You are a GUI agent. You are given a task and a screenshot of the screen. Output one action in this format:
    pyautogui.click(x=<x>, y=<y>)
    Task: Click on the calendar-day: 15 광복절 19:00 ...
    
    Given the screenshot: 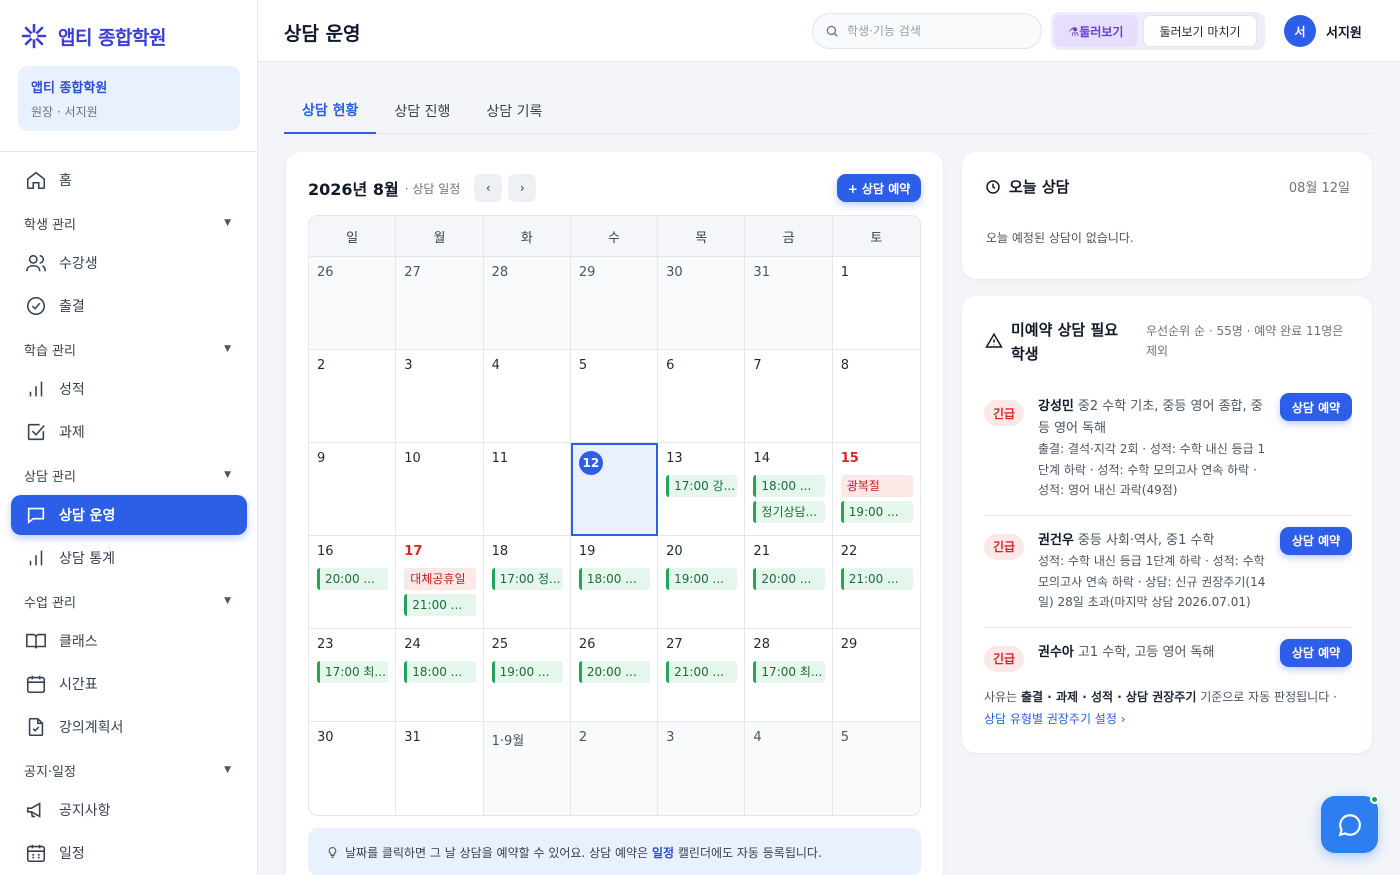 What is the action you would take?
    pyautogui.click(x=876, y=489)
    